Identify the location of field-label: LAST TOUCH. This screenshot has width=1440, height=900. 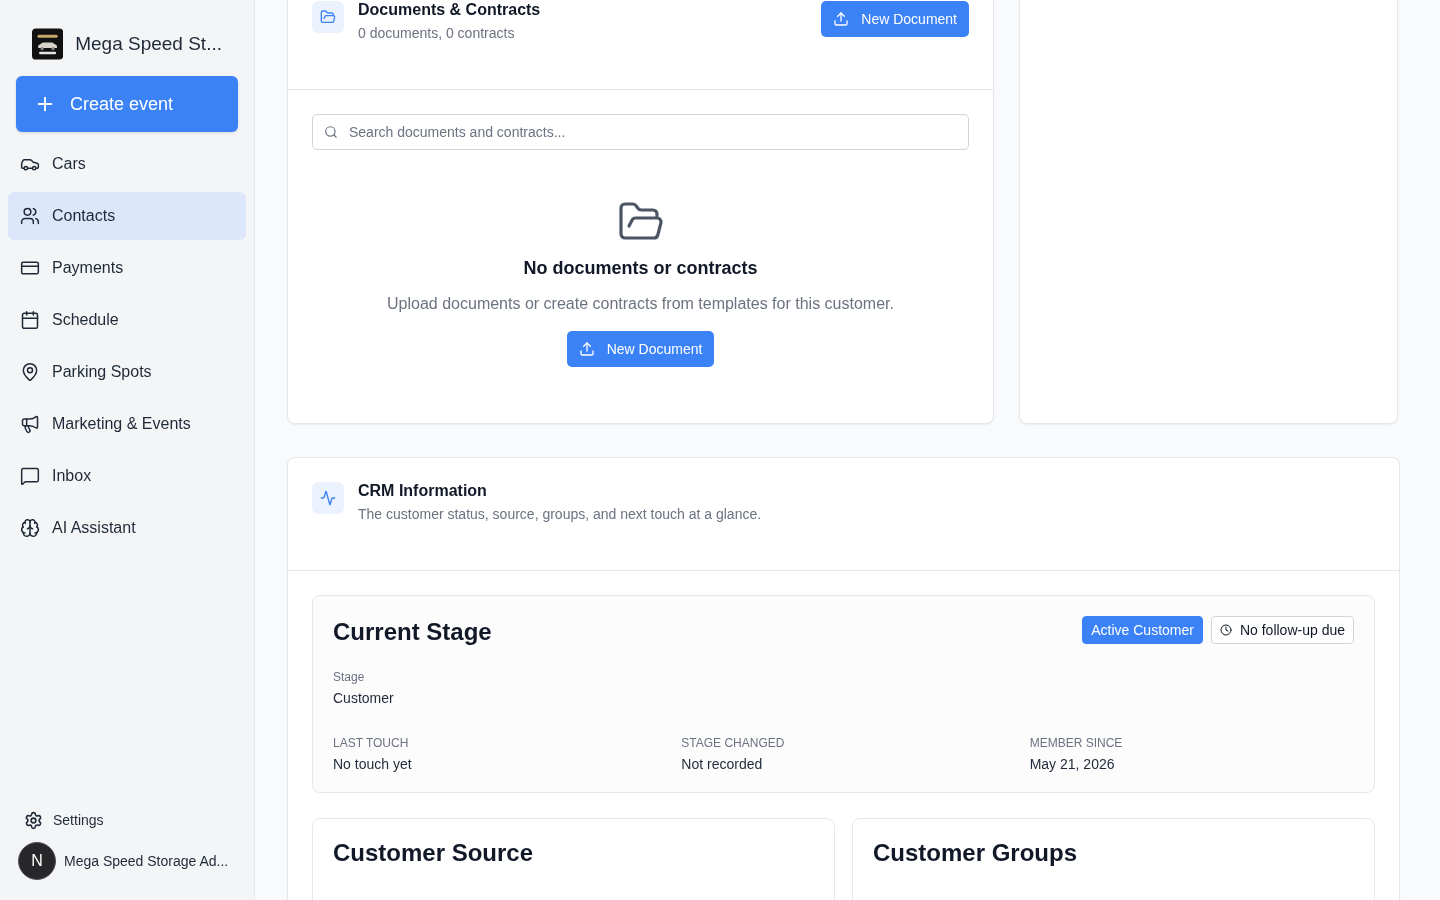
(371, 743).